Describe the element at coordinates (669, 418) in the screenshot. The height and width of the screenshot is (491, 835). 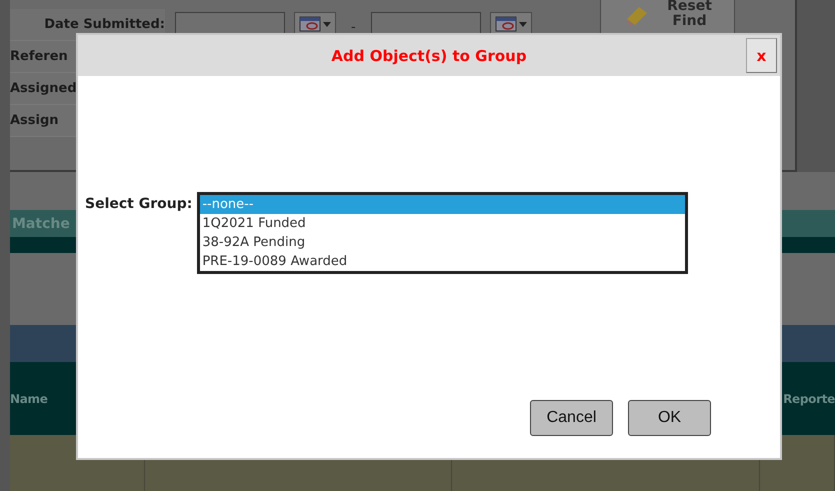
I see `ok-button: OK` at that location.